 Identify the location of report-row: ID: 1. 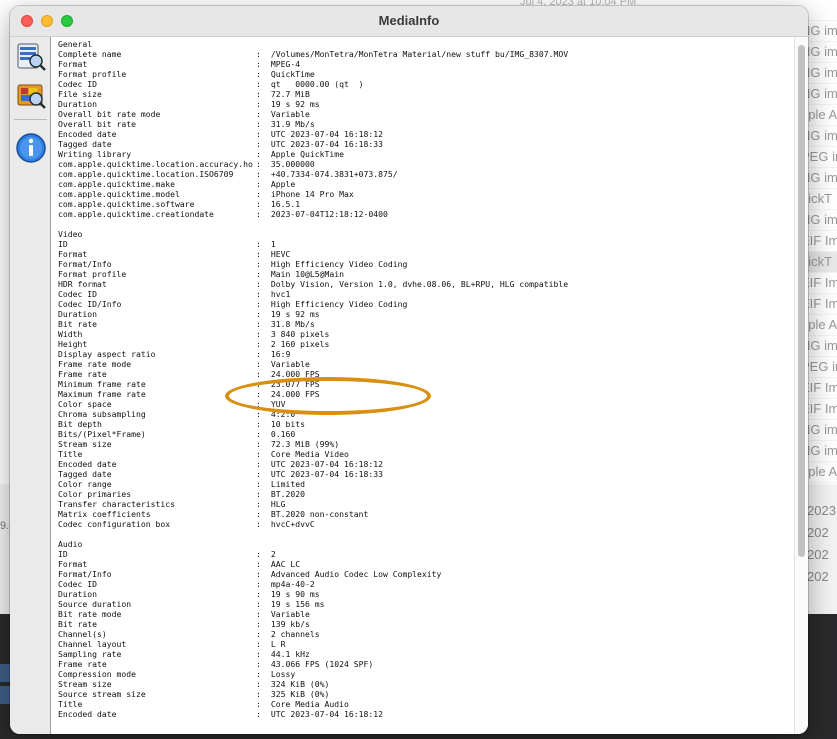
(423, 244).